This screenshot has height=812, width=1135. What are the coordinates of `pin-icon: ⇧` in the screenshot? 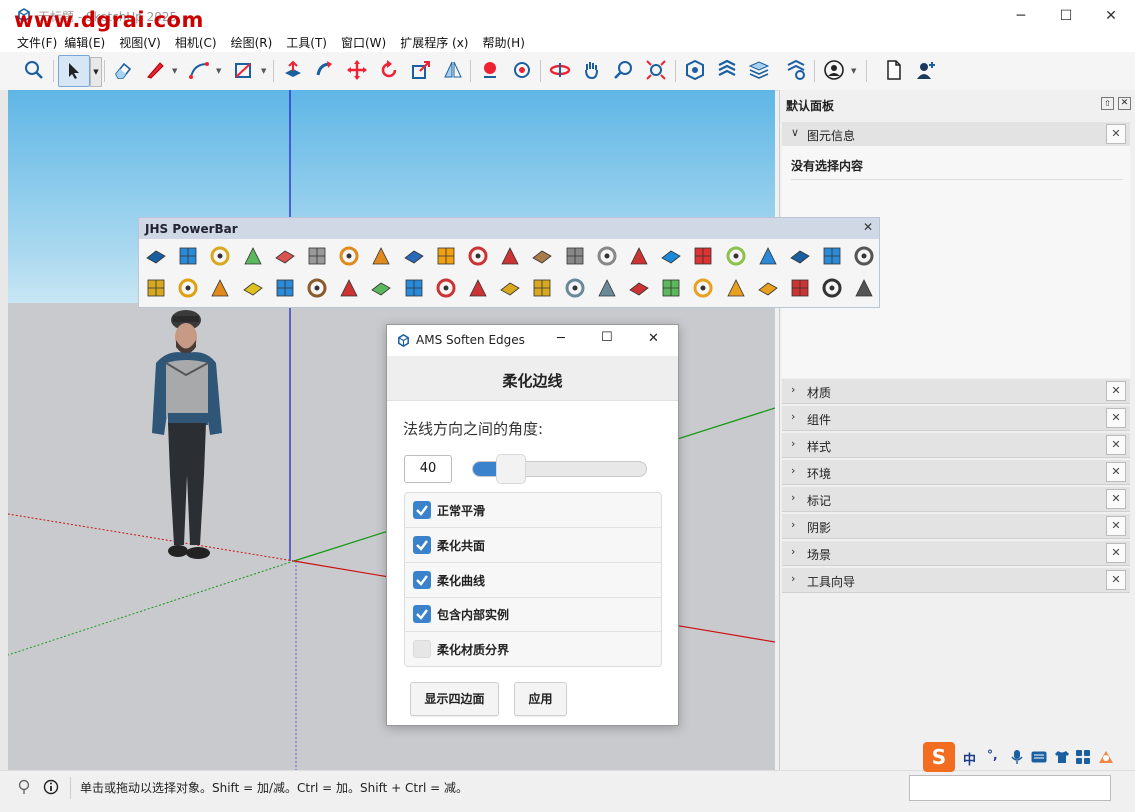 It's located at (1107, 103).